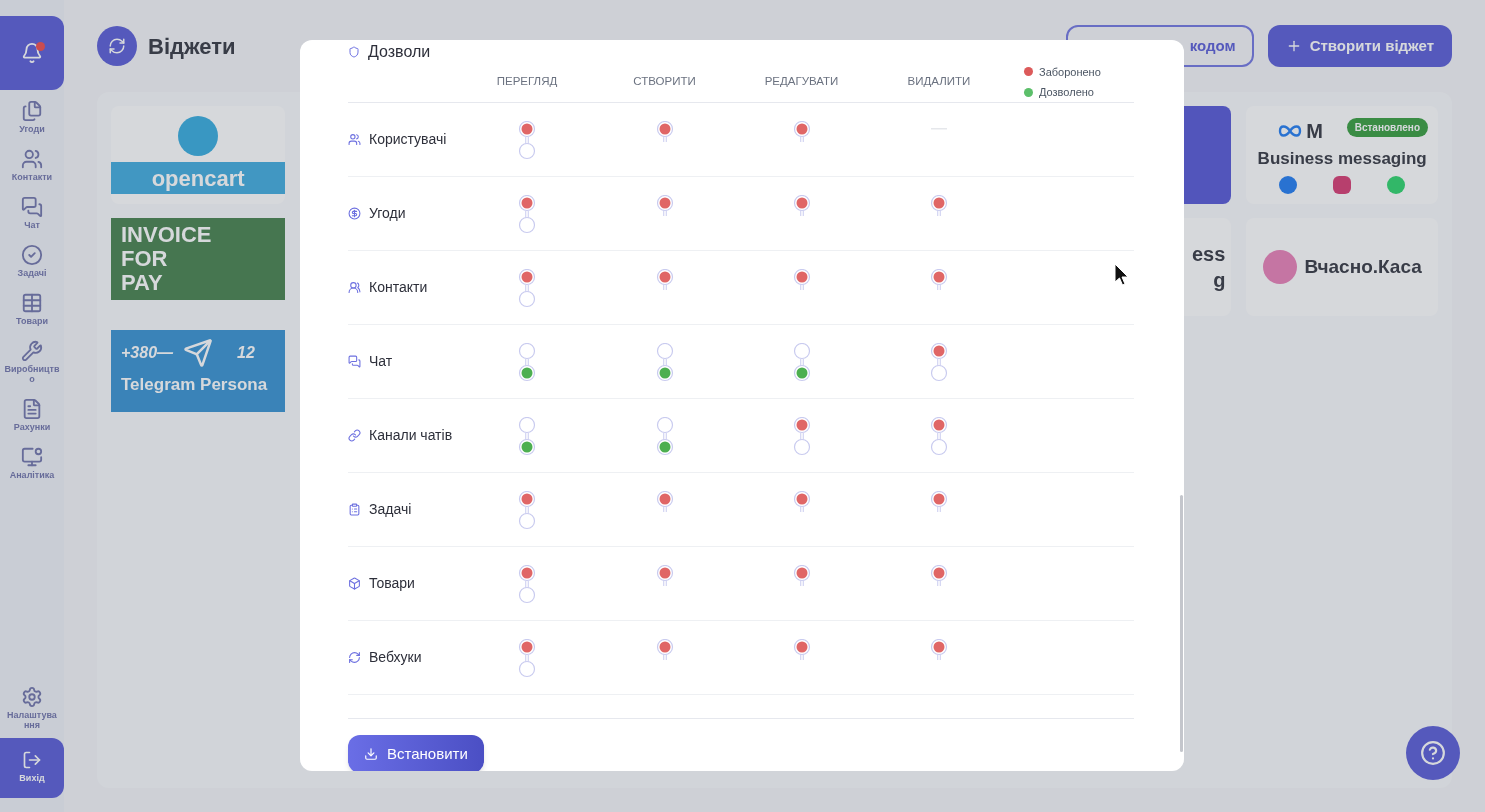  What do you see at coordinates (195, 385) in the screenshot?
I see `banner-text: Telegram Persona` at bounding box center [195, 385].